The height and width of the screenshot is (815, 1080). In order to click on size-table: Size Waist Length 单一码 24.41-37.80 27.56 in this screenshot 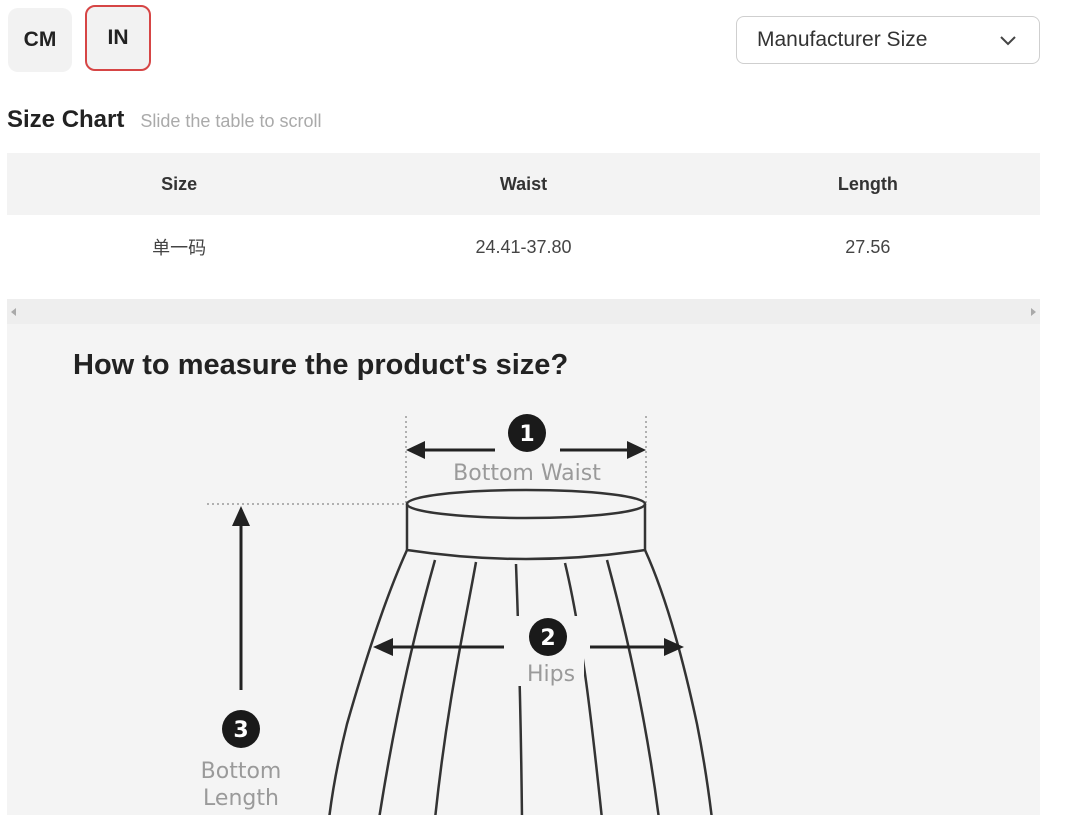, I will do `click(523, 216)`.